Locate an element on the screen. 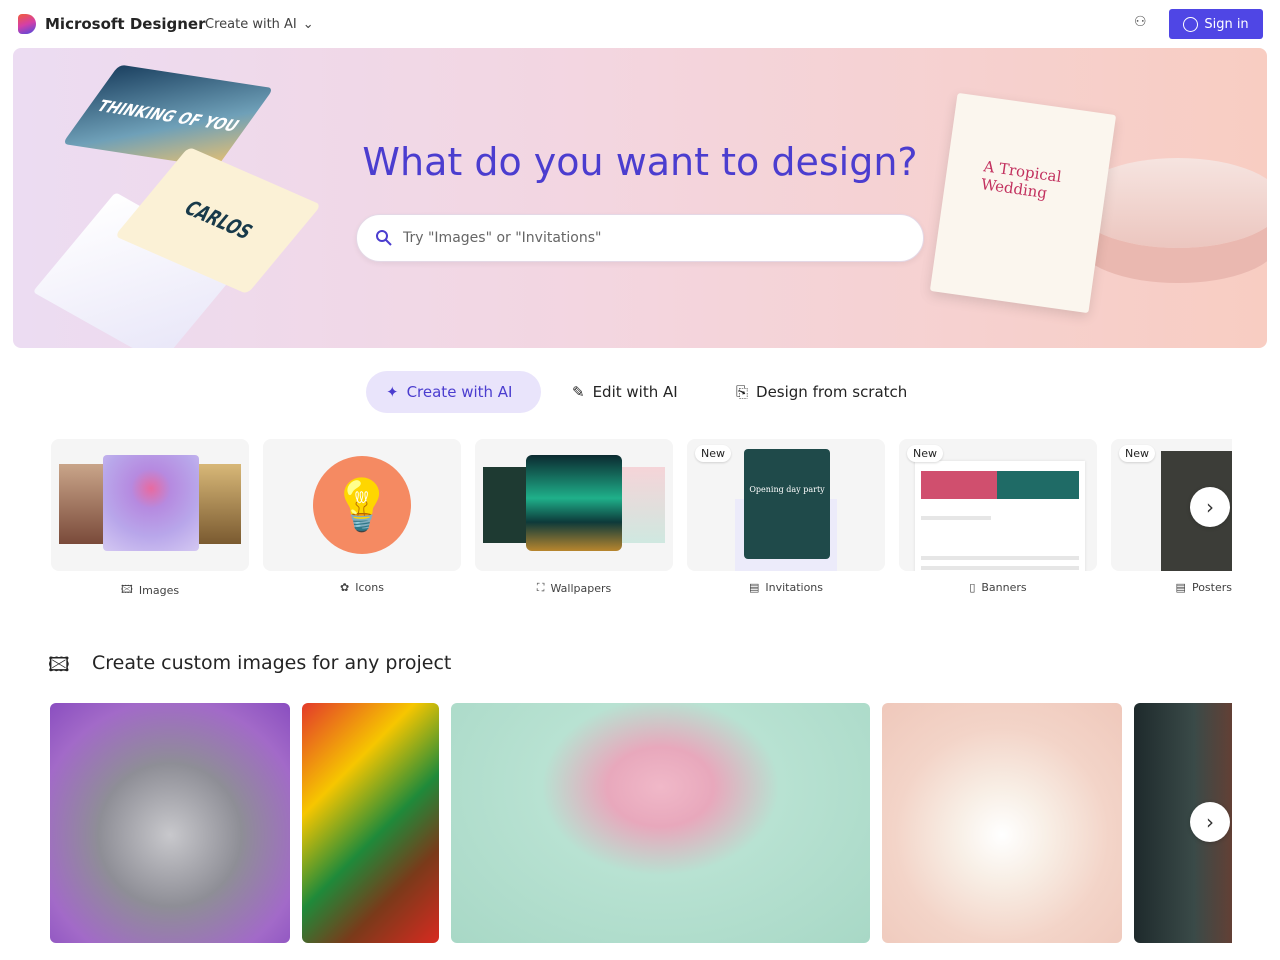  category-label-banners: ▯ Banners is located at coordinates (998, 587).